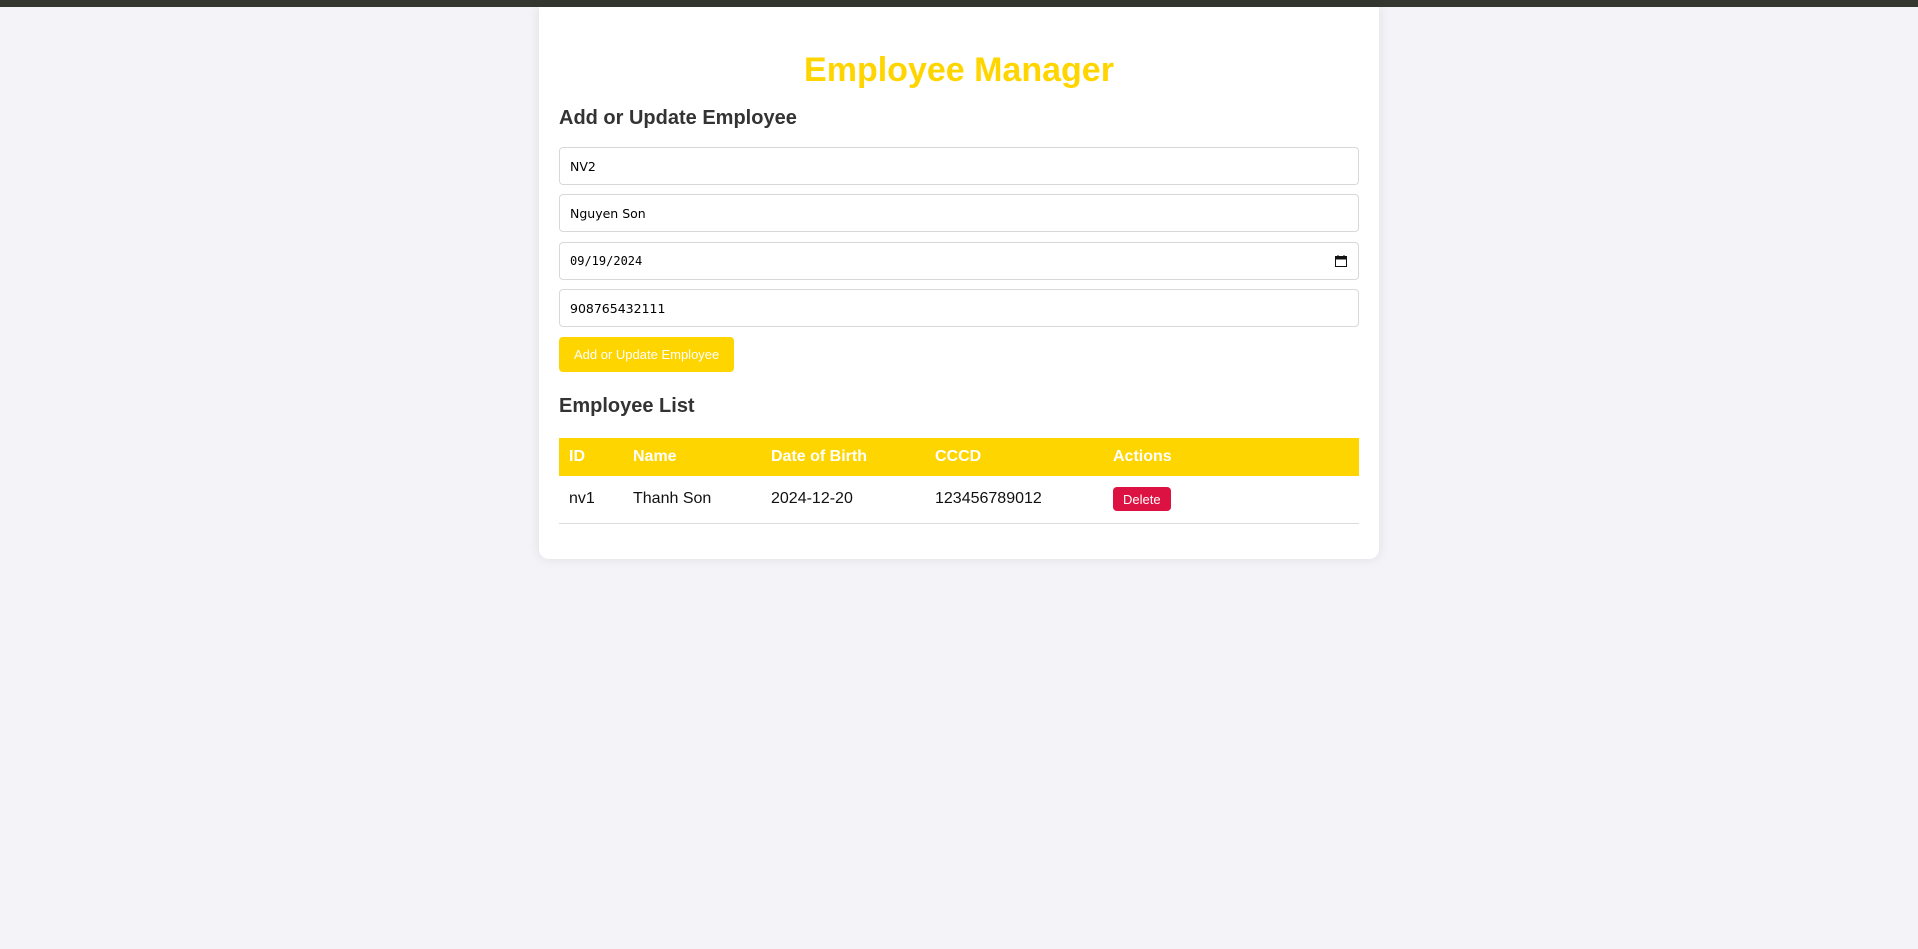 This screenshot has width=1918, height=949. Describe the element at coordinates (1231, 500) in the screenshot. I see `cell-actions: Delete` at that location.